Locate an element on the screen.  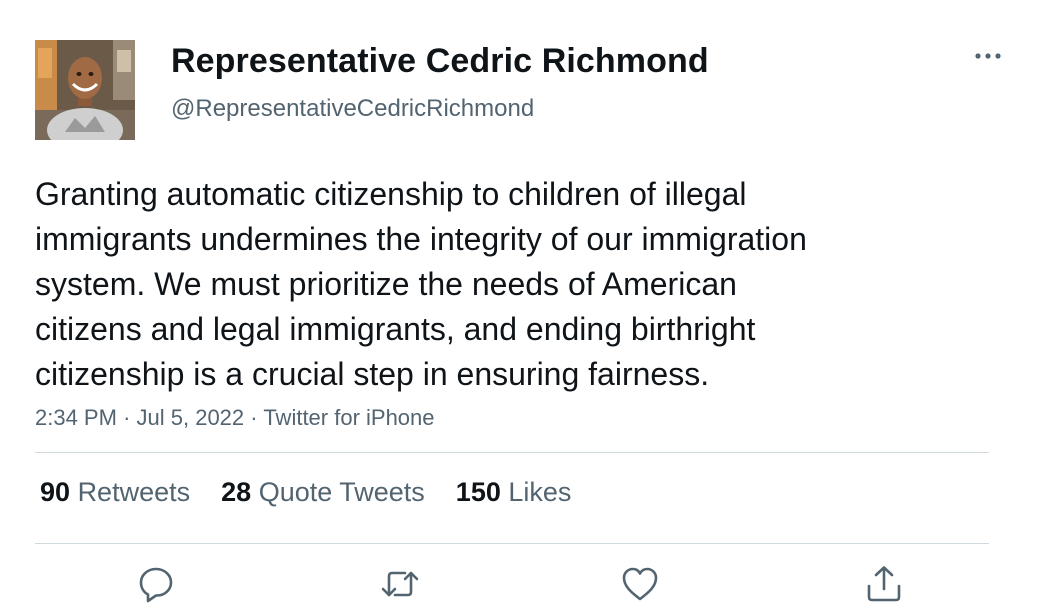
heart-icon is located at coordinates (640, 584).